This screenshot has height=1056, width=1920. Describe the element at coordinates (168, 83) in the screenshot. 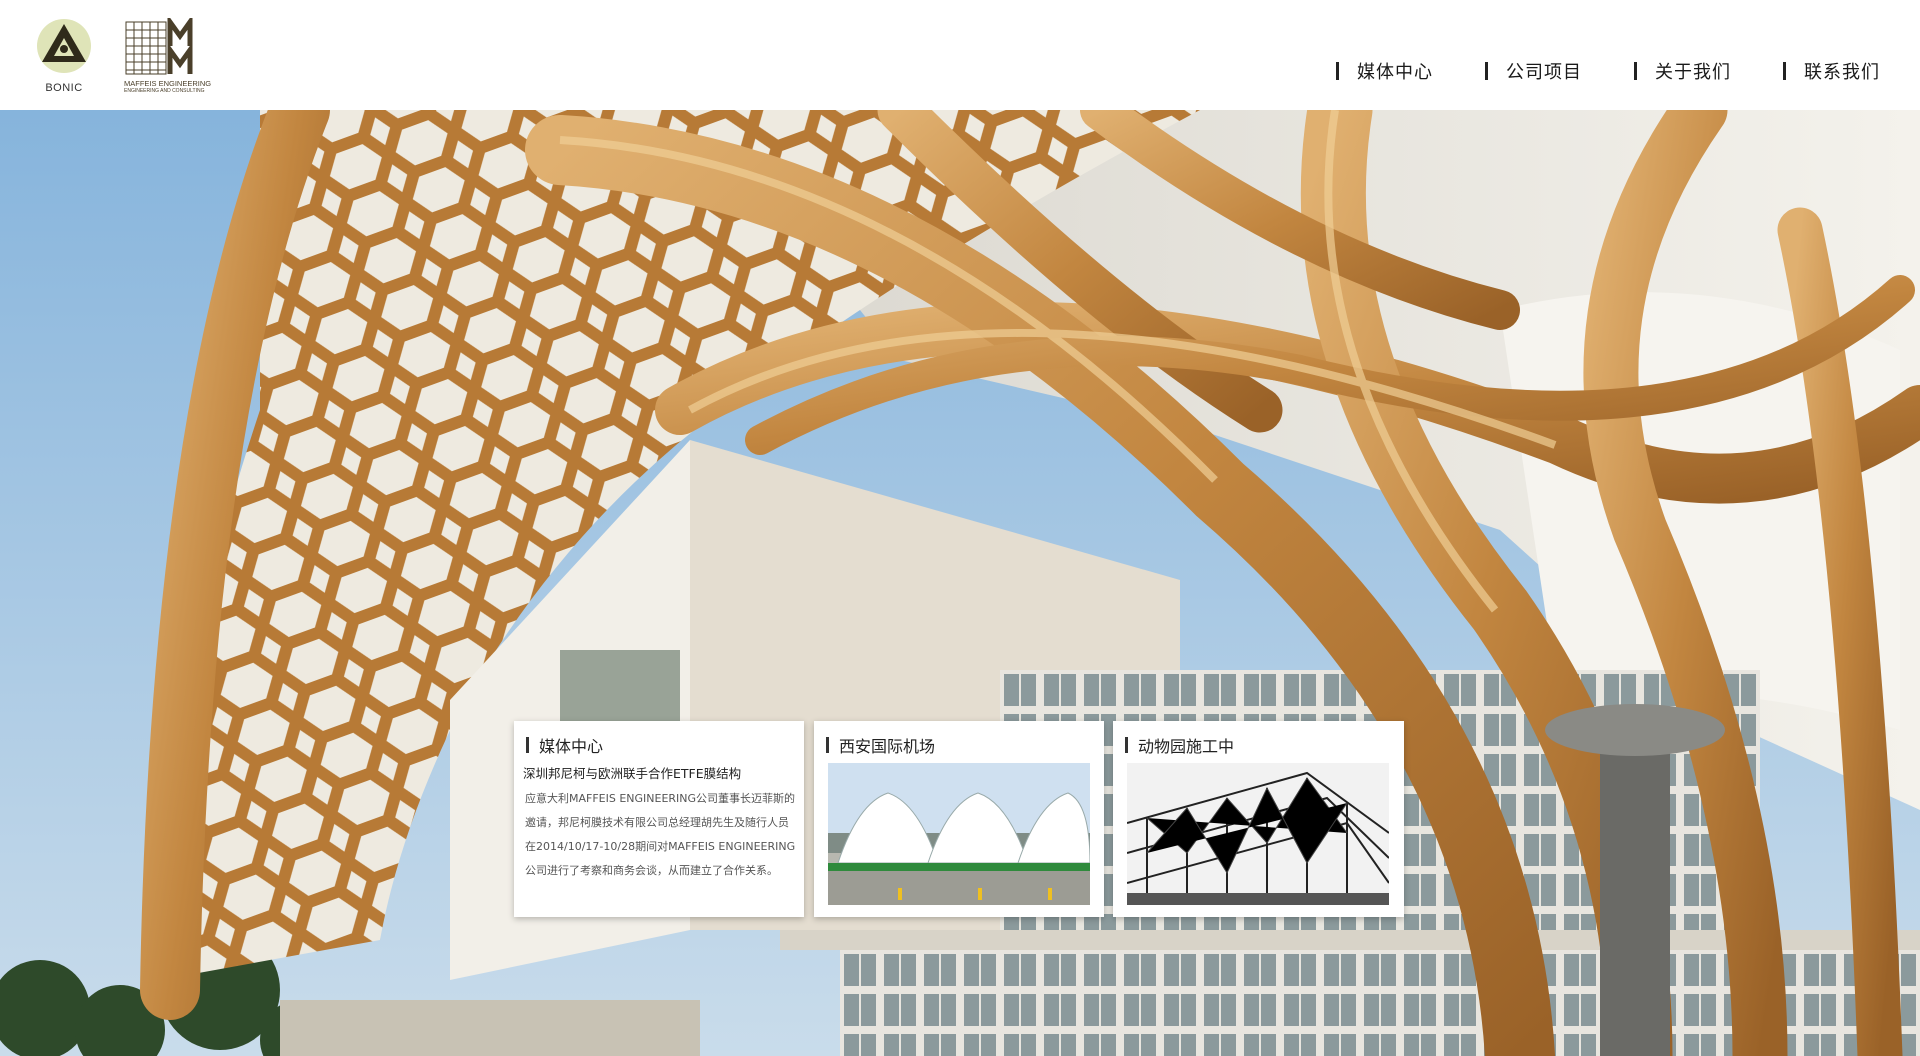

I see `maffeis-logo-text: MAFFEIS ENGINEERING` at that location.